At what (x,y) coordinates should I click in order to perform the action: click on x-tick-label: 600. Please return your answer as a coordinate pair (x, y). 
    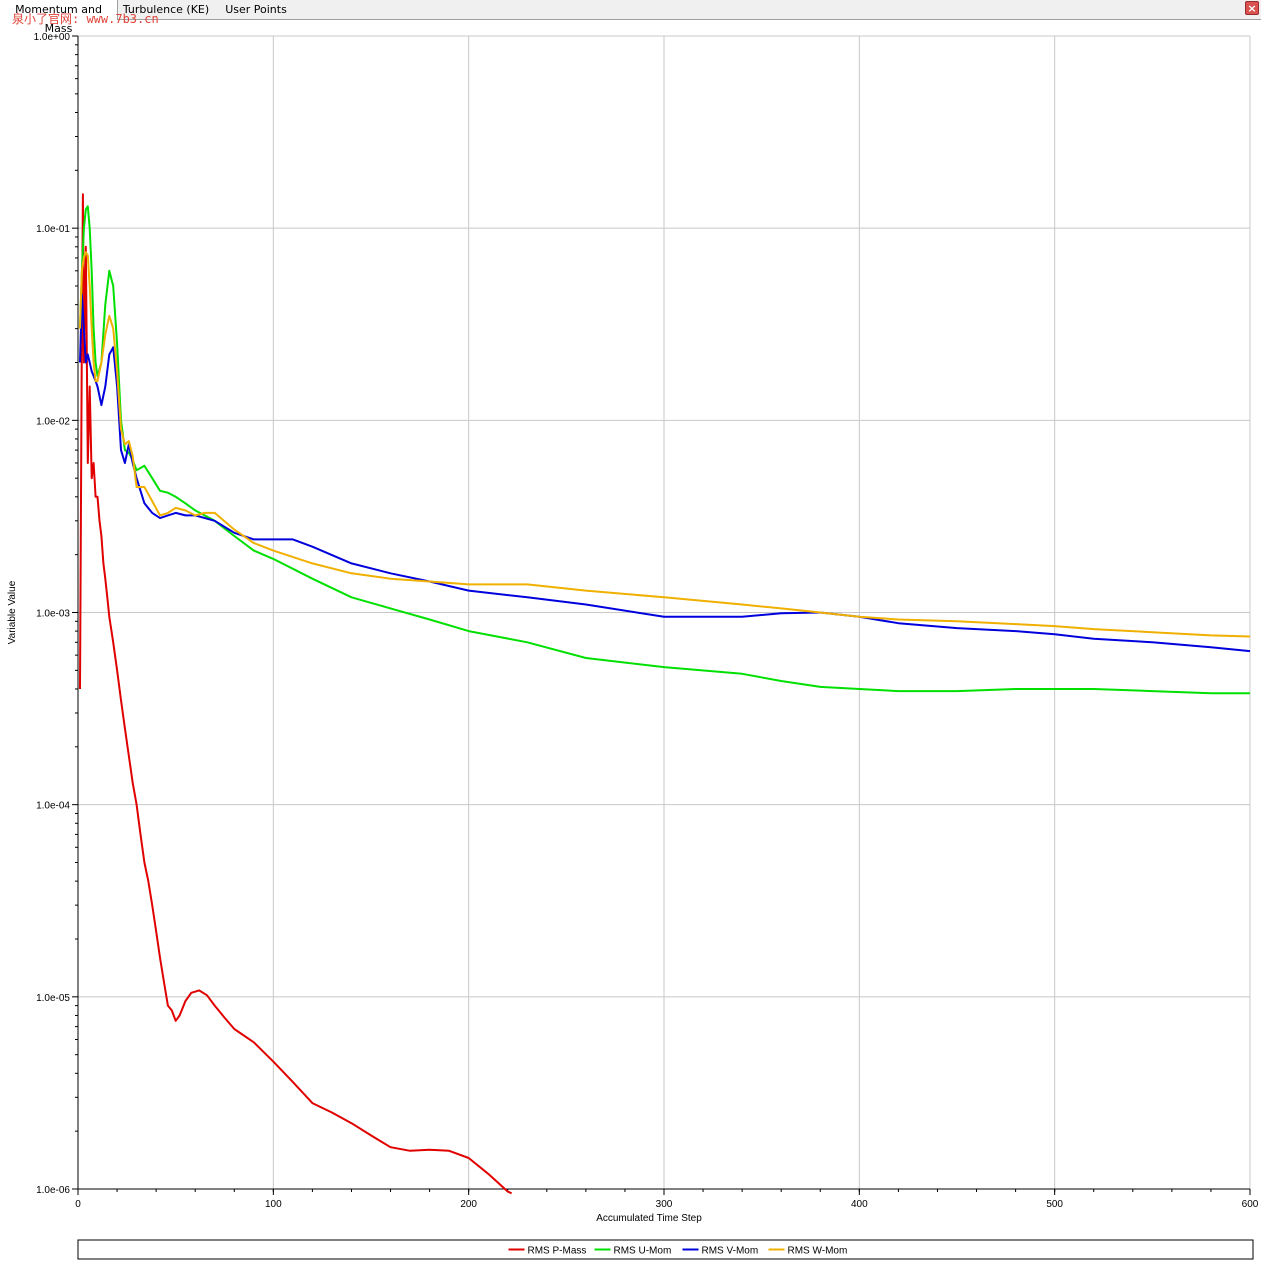
    Looking at the image, I should click on (1250, 1204).